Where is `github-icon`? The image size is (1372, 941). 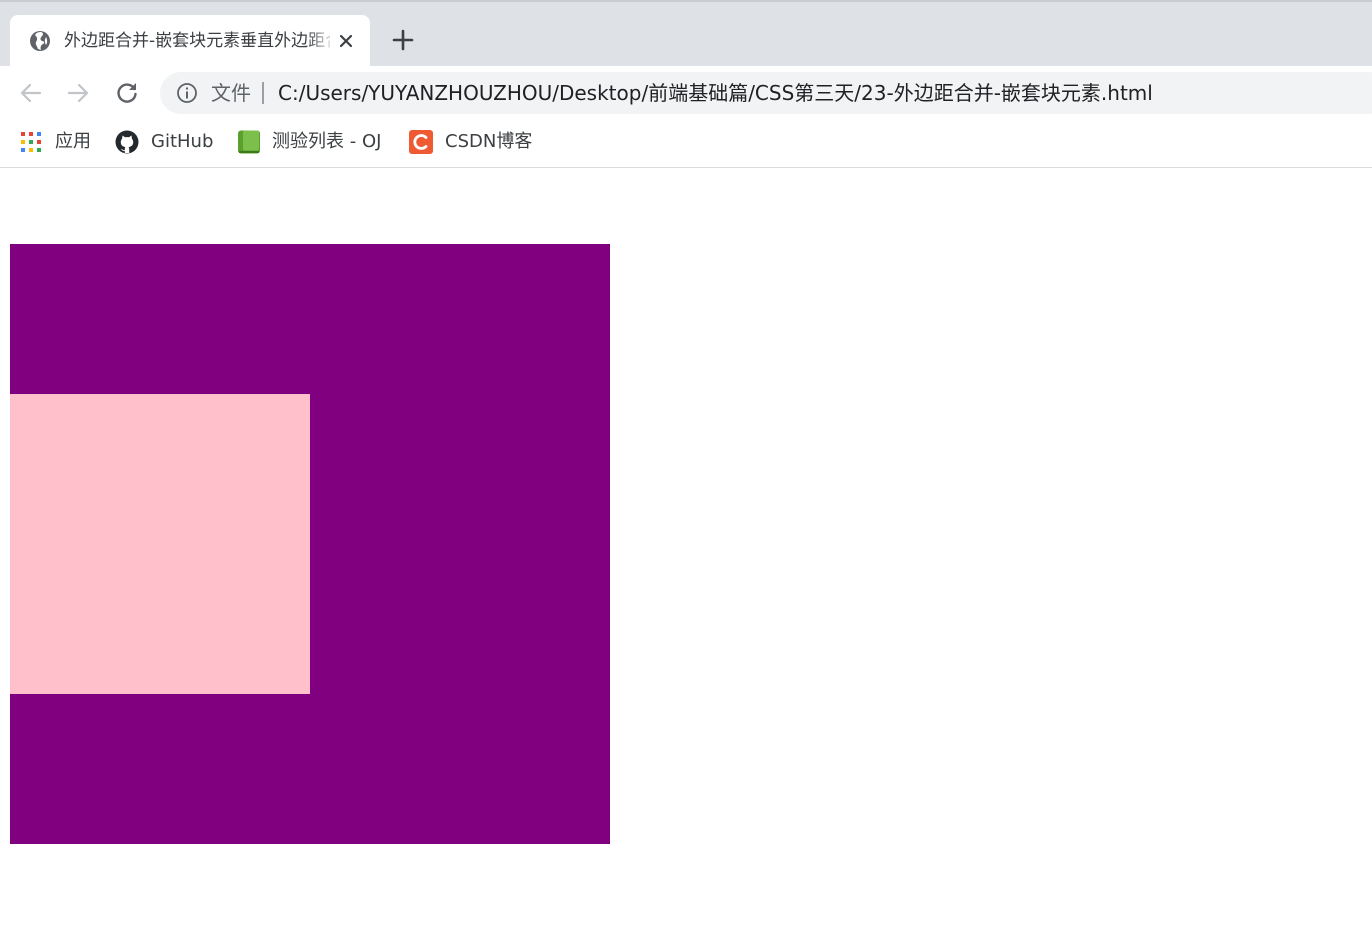
github-icon is located at coordinates (127, 142).